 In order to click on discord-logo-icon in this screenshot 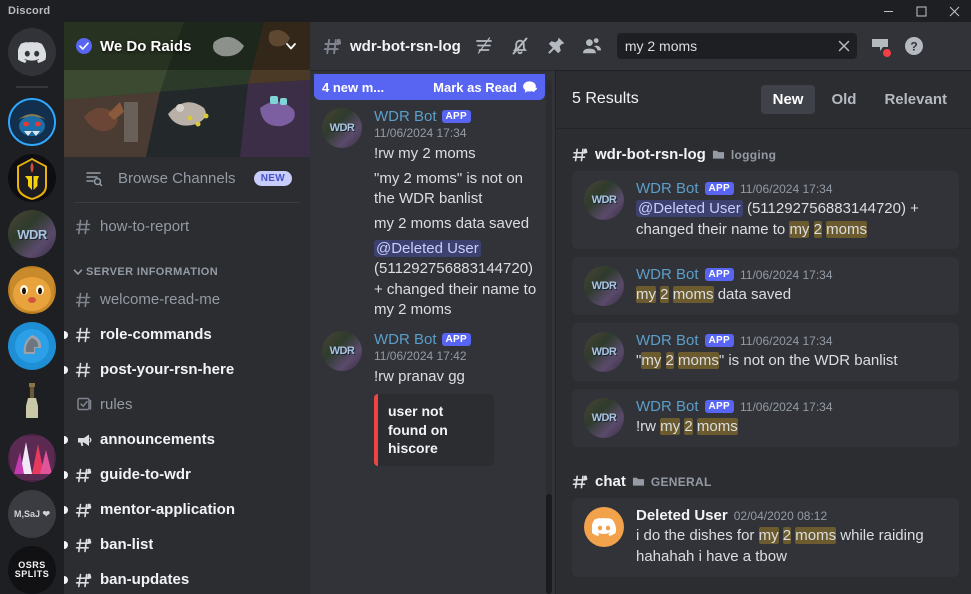, I will do `click(604, 527)`.